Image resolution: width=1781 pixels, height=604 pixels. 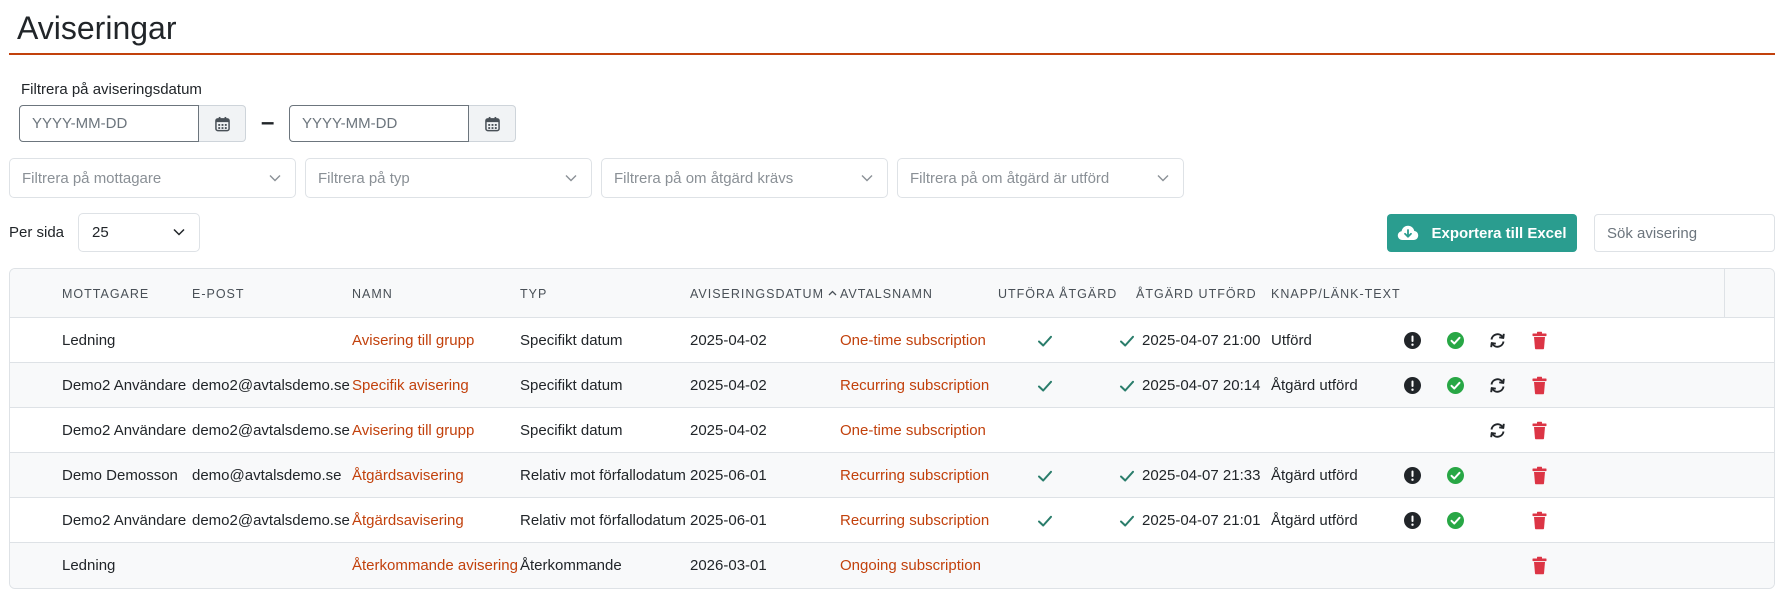 I want to click on date-filter-label: Filtrera på aviseringsdatum, so click(x=111, y=89).